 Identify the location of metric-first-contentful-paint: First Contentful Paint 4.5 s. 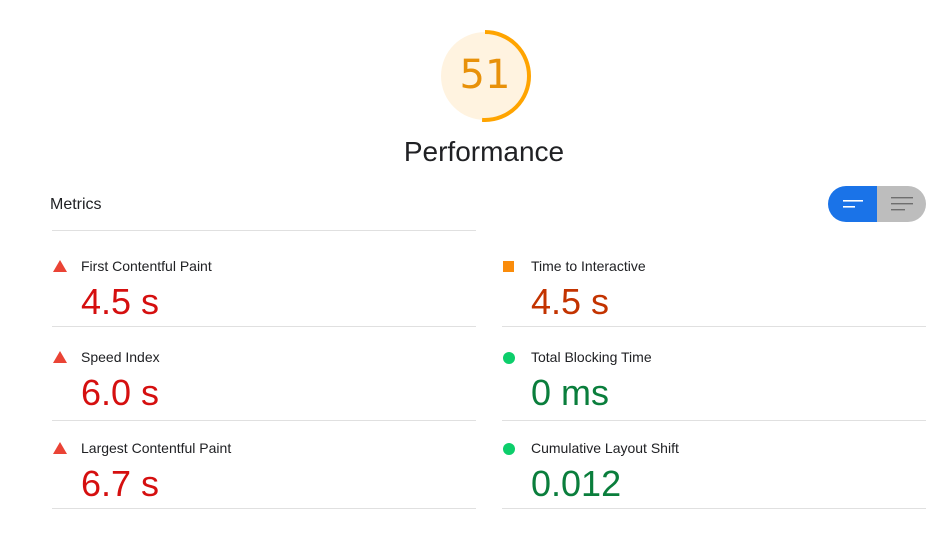
(265, 300).